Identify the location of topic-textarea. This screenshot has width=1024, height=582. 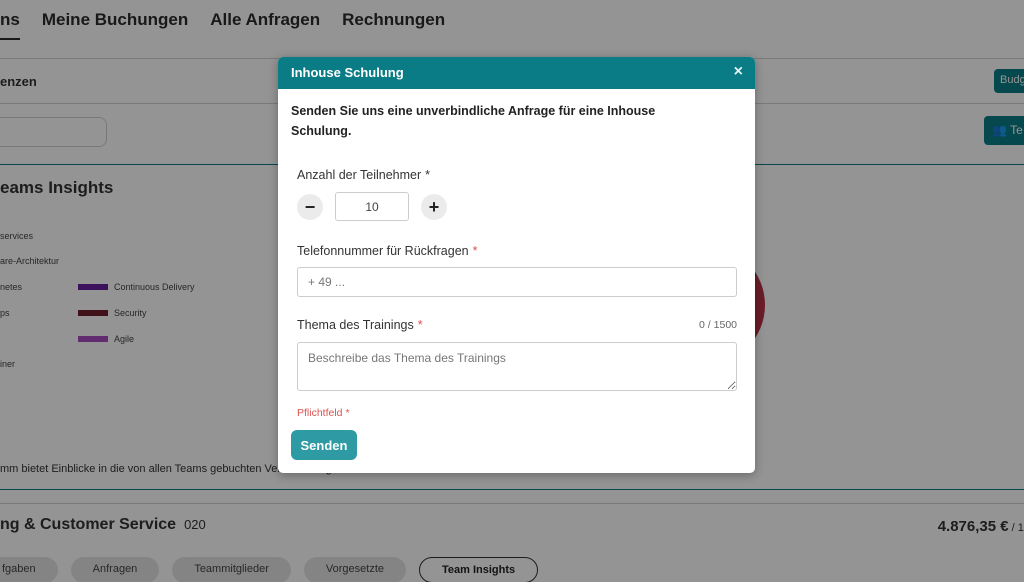
(517, 366).